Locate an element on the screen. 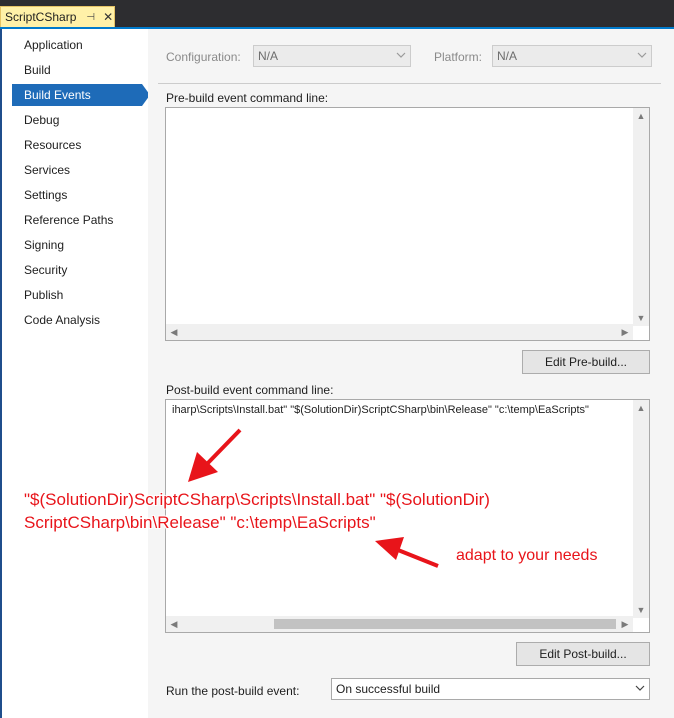  header-separator is located at coordinates (409, 83).